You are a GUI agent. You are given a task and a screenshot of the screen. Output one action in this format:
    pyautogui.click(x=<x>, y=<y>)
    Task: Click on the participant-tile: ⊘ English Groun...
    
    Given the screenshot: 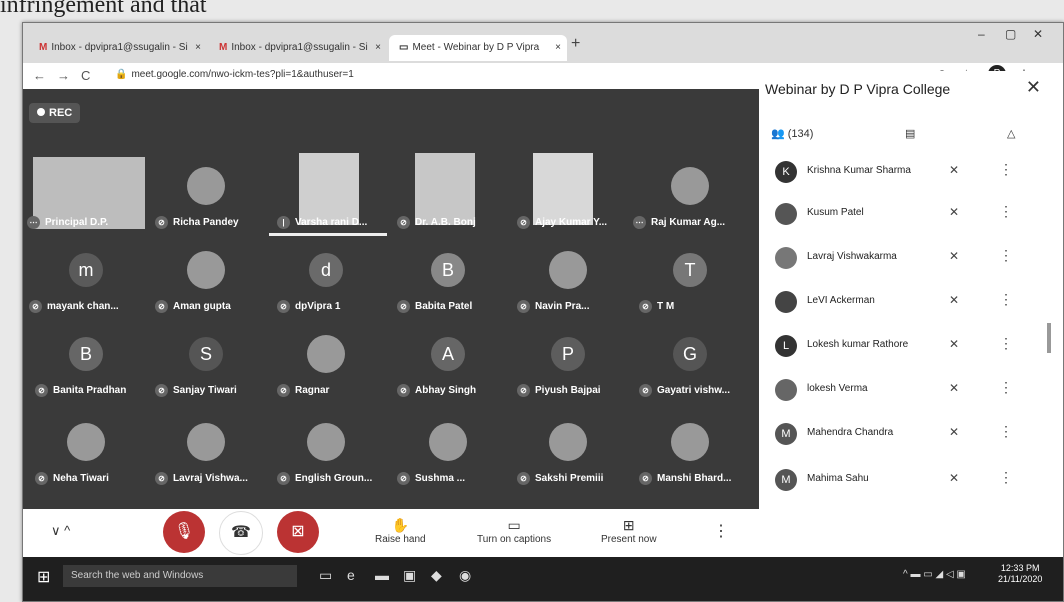 What is the action you would take?
    pyautogui.click(x=328, y=454)
    